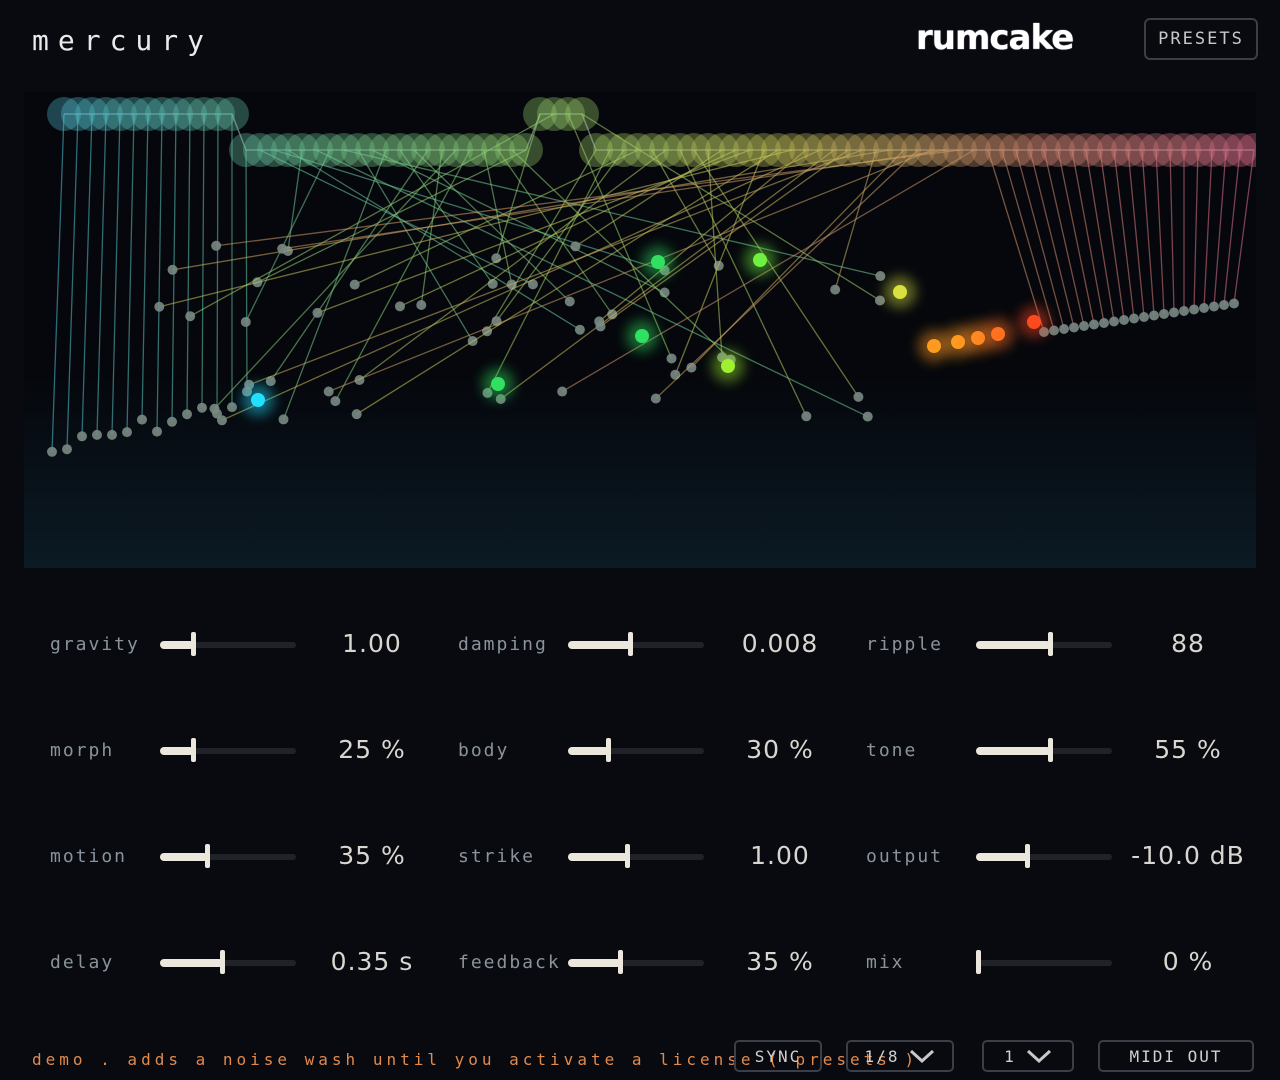 The width and height of the screenshot is (1280, 1080). I want to click on tone-slider-thumb, so click(1050, 750).